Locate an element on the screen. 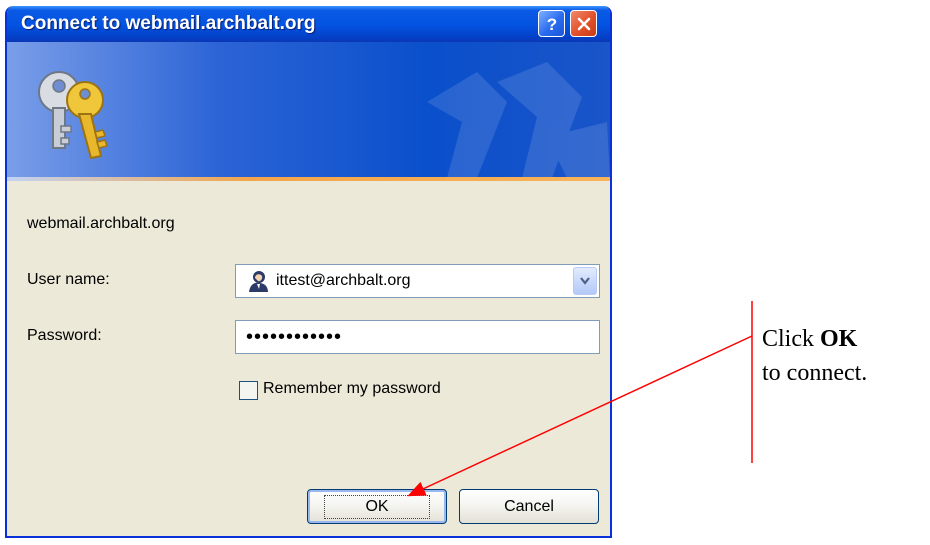 The image size is (930, 545). callout-text: Click OK to connect. is located at coordinates (814, 356).